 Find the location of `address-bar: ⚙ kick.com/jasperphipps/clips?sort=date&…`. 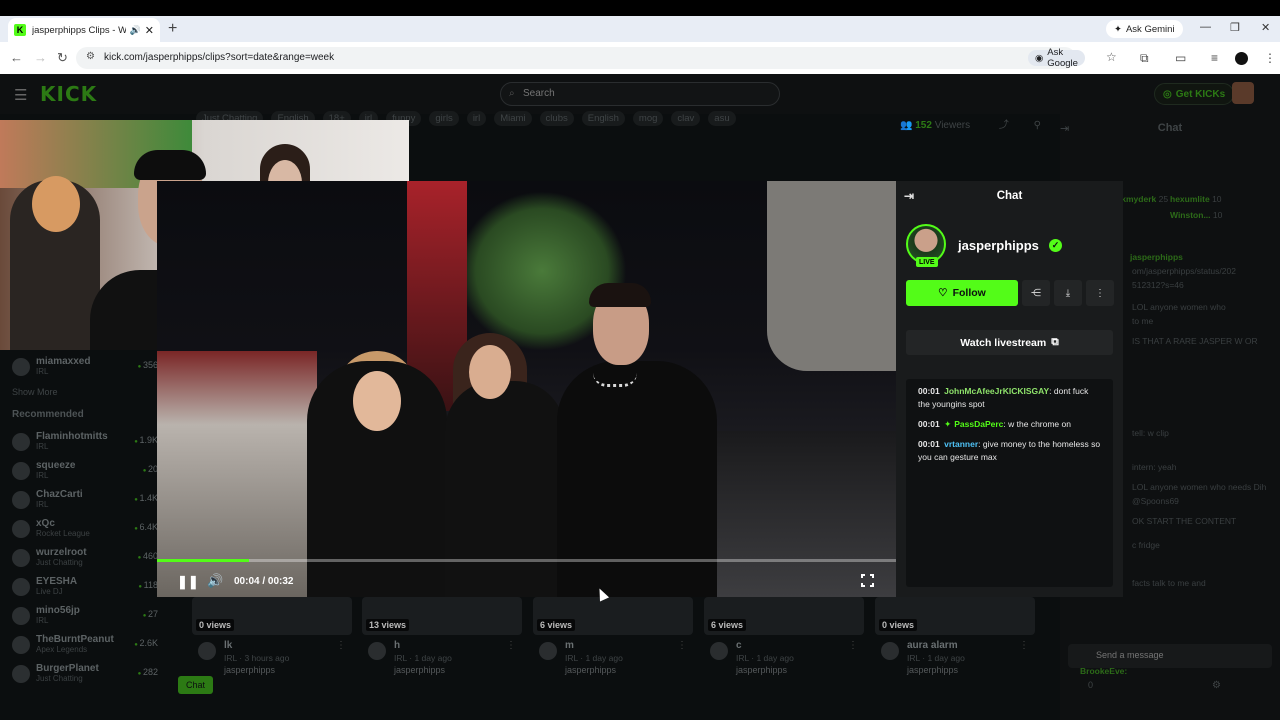

address-bar: ⚙ kick.com/jasperphipps/clips?sort=date&… is located at coordinates (596, 58).